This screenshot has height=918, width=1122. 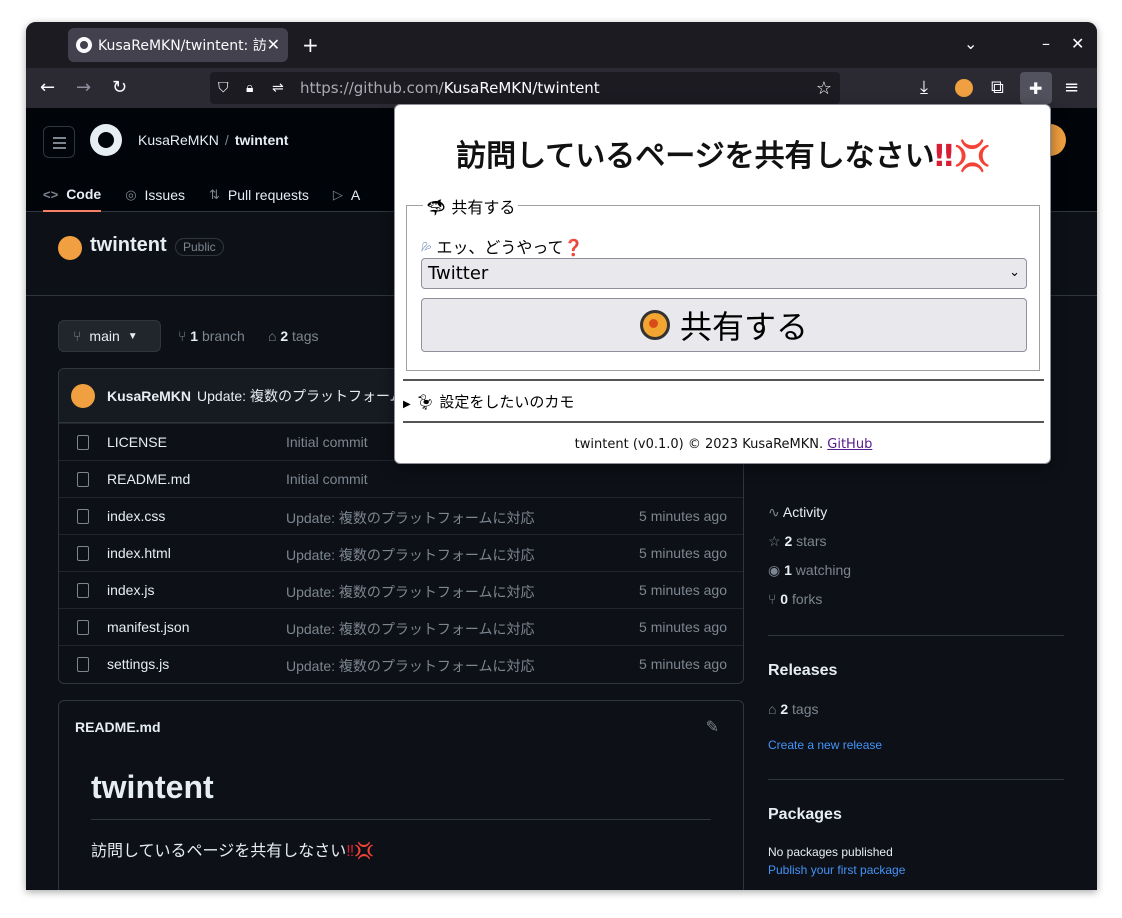 What do you see at coordinates (83, 87) in the screenshot?
I see `forward-icon: →` at bounding box center [83, 87].